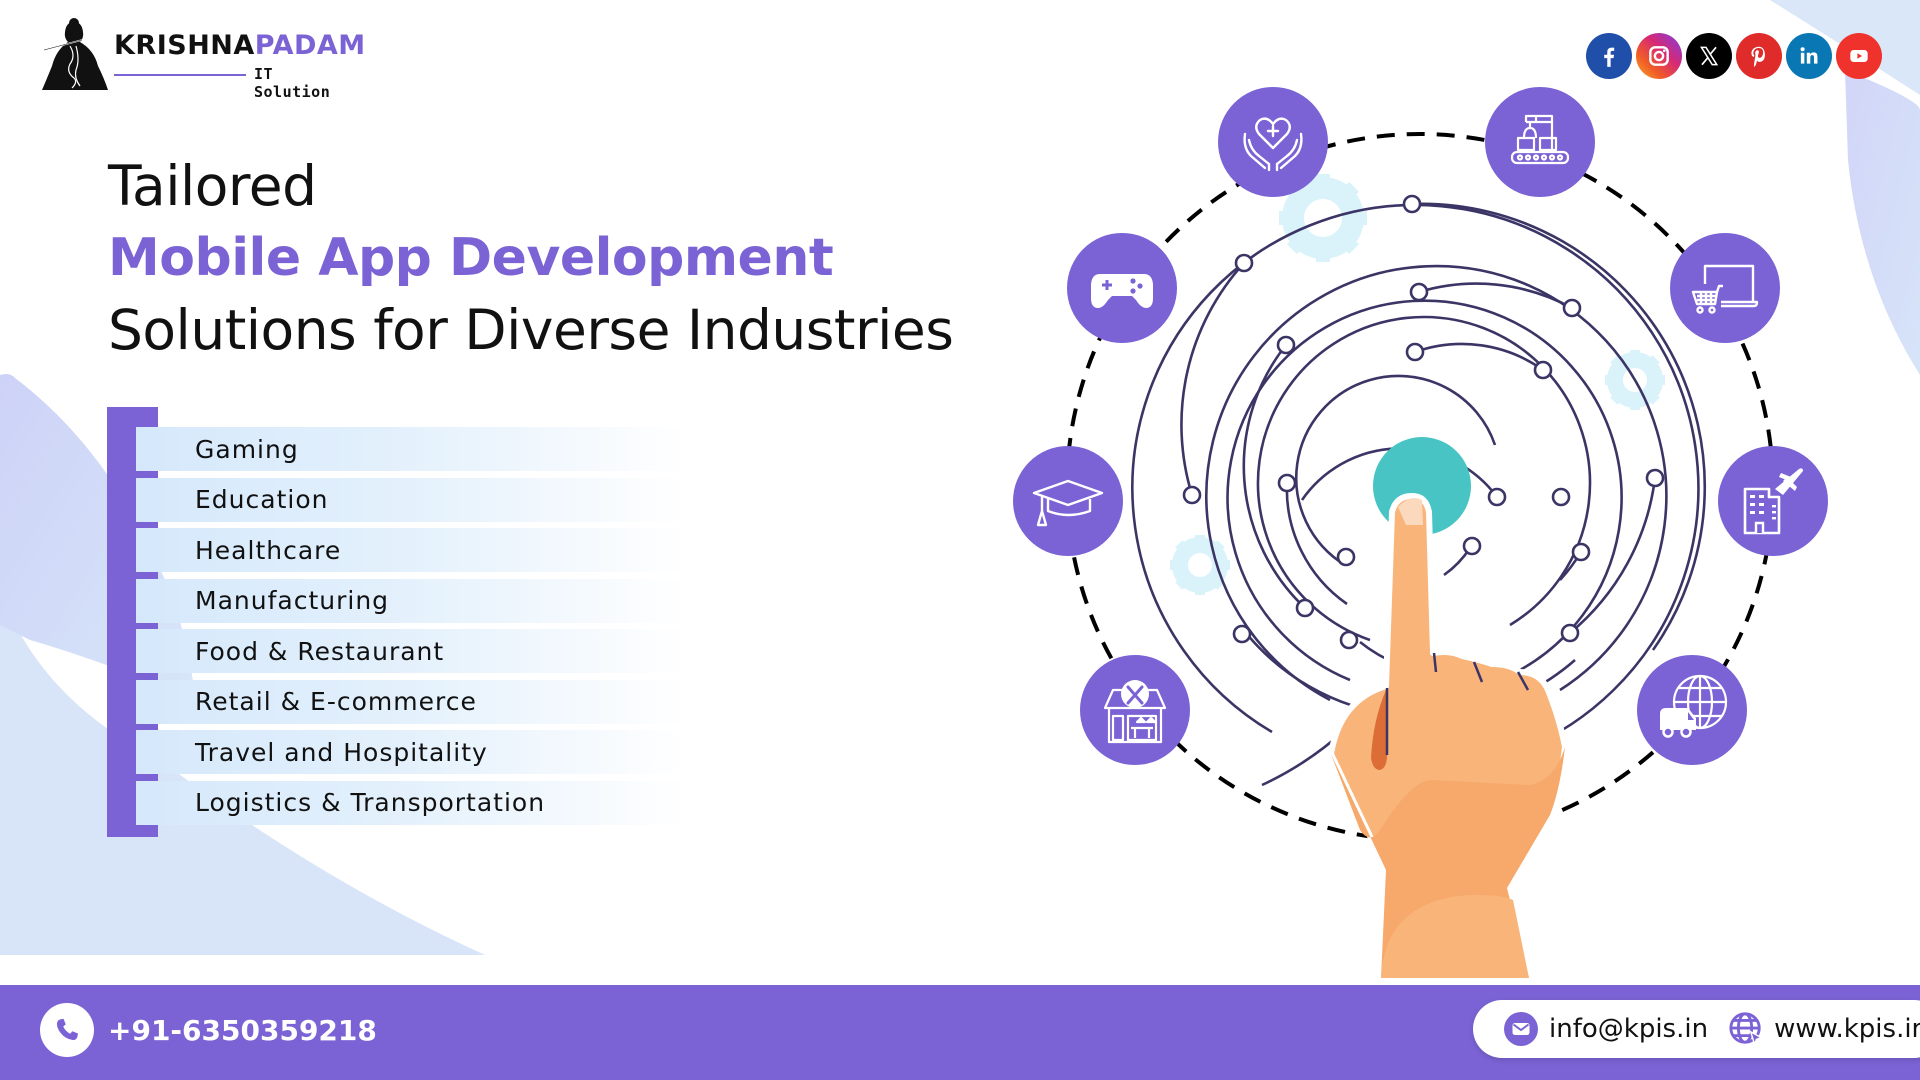 The width and height of the screenshot is (1920, 1080). Describe the element at coordinates (268, 550) in the screenshot. I see `list-item-label: Healthcare` at that location.